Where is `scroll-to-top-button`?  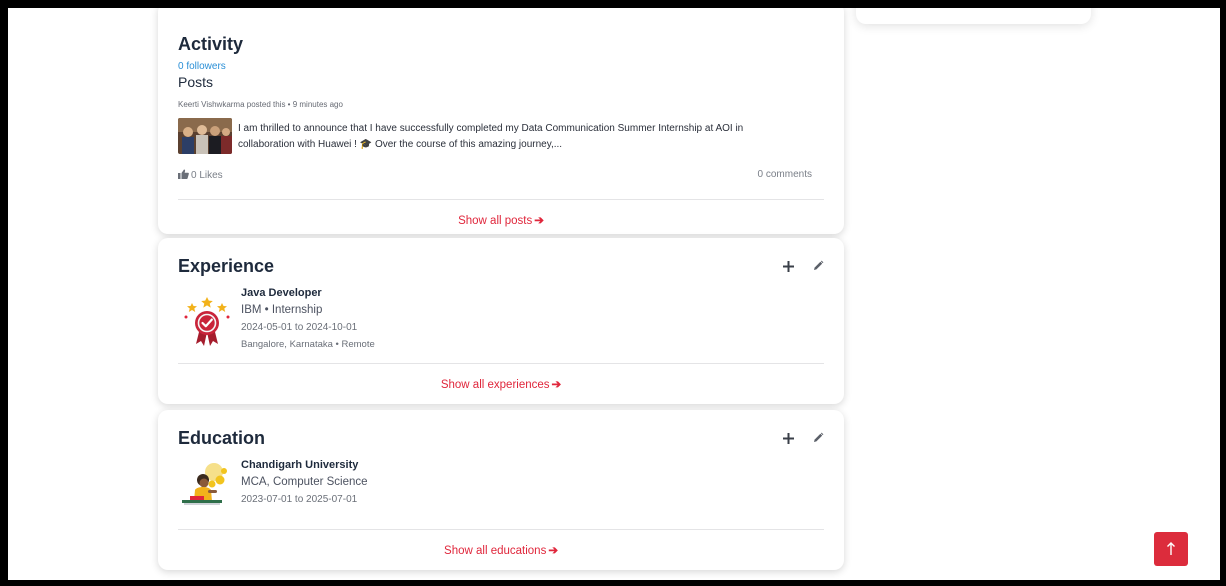
scroll-to-top-button is located at coordinates (1171, 549).